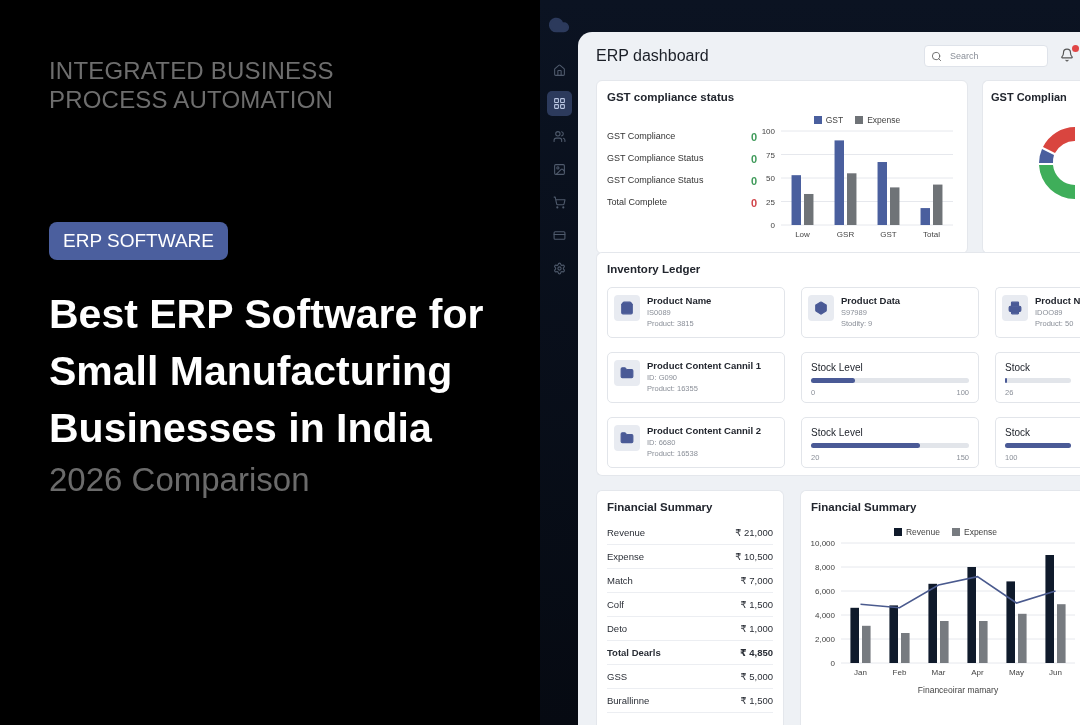 This screenshot has height=725, width=1080. Describe the element at coordinates (770, 178) in the screenshot. I see `axis-tick-label: 50` at that location.